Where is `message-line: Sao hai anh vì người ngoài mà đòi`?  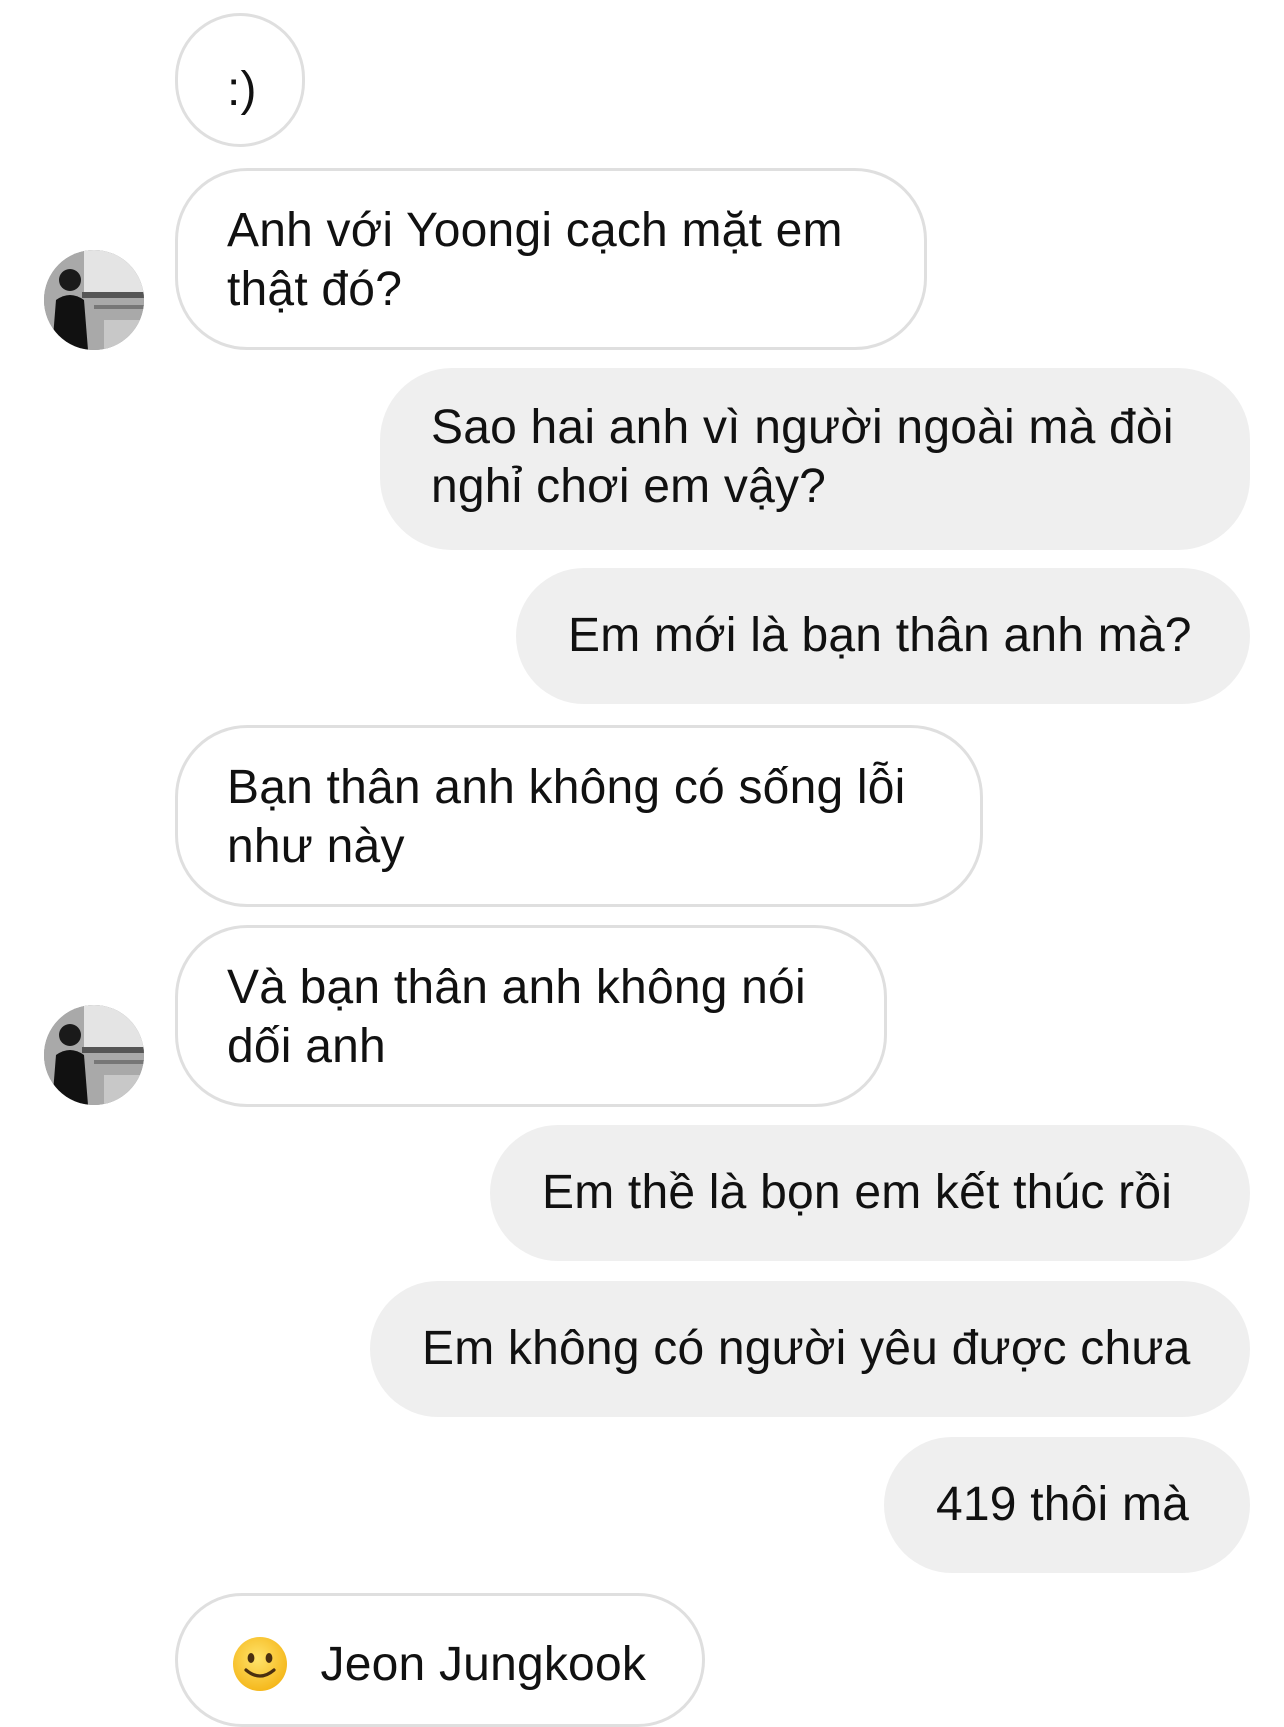
message-line: Sao hai anh vì người ngoài mà đòi is located at coordinates (802, 427).